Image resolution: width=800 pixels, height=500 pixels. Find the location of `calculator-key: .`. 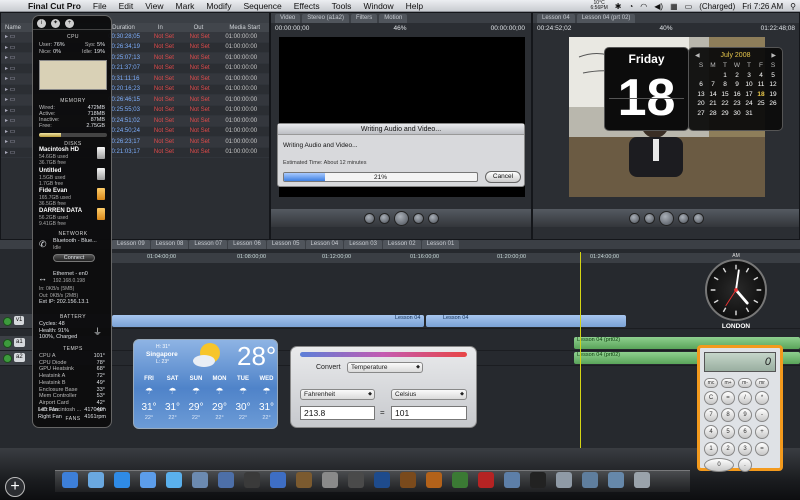

calculator-key: . is located at coordinates (745, 465).